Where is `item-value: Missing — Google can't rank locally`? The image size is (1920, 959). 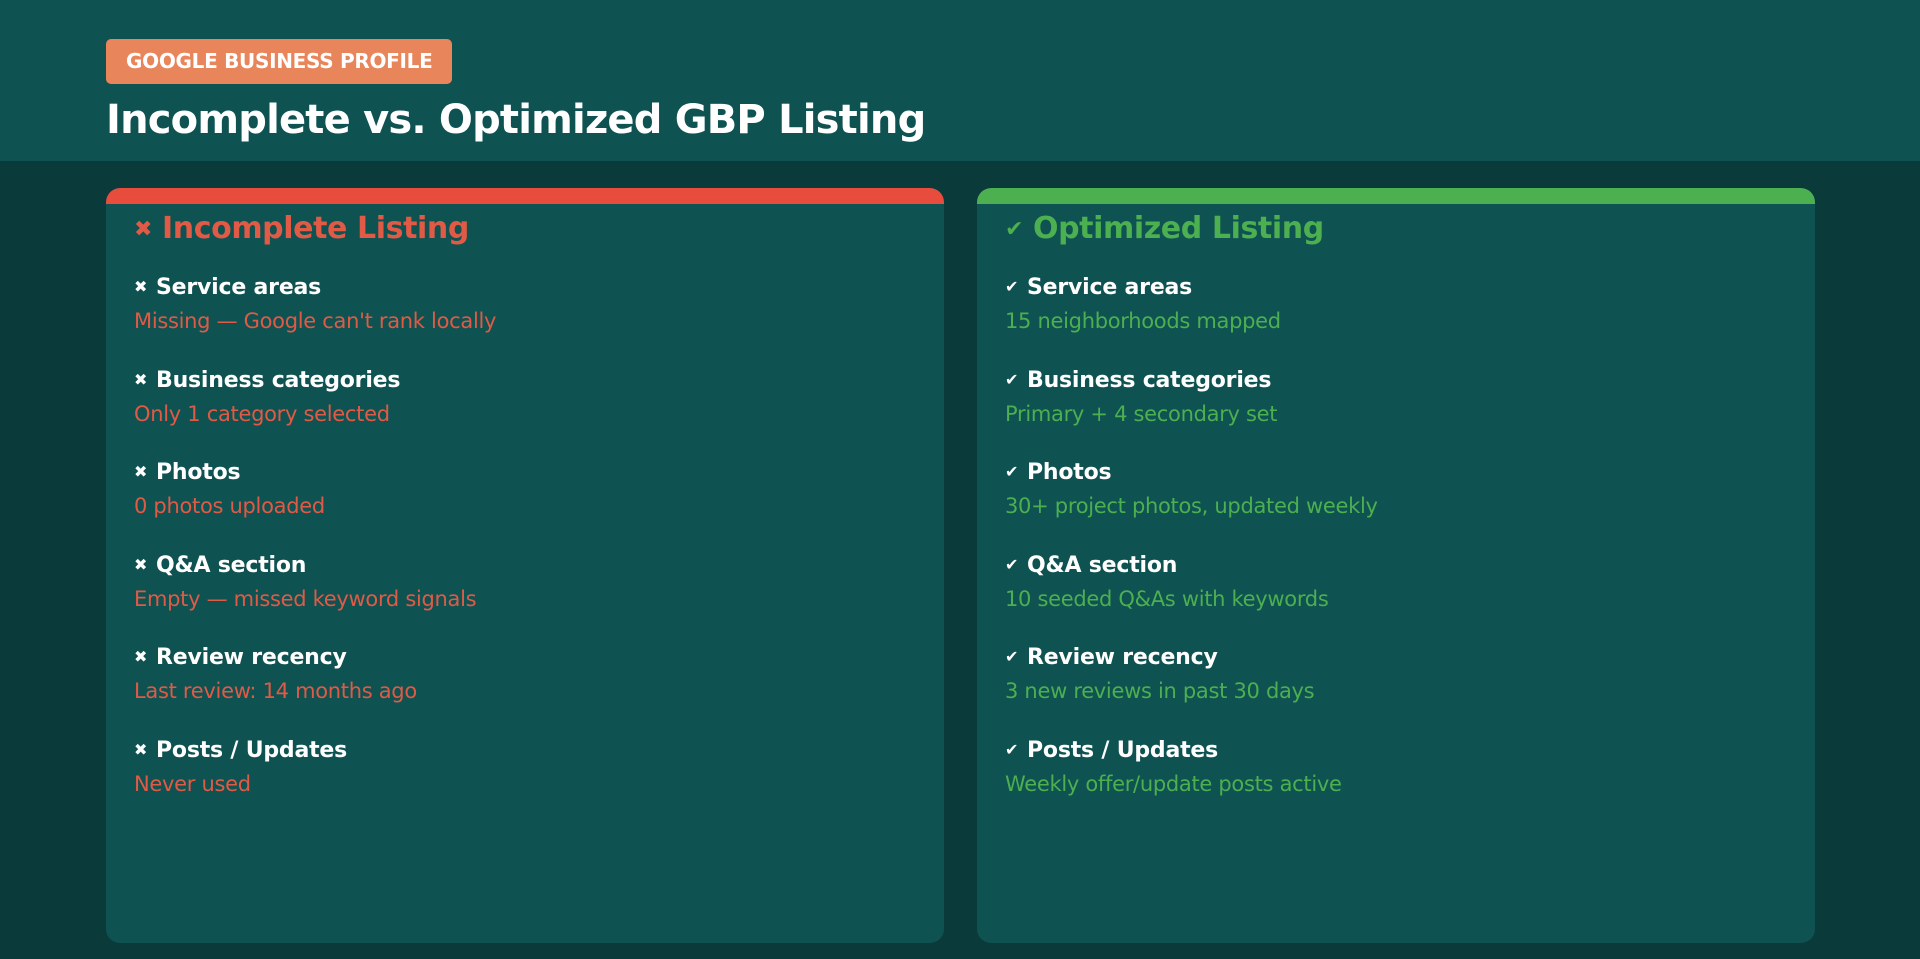 item-value: Missing — Google can't rank locally is located at coordinates (315, 321).